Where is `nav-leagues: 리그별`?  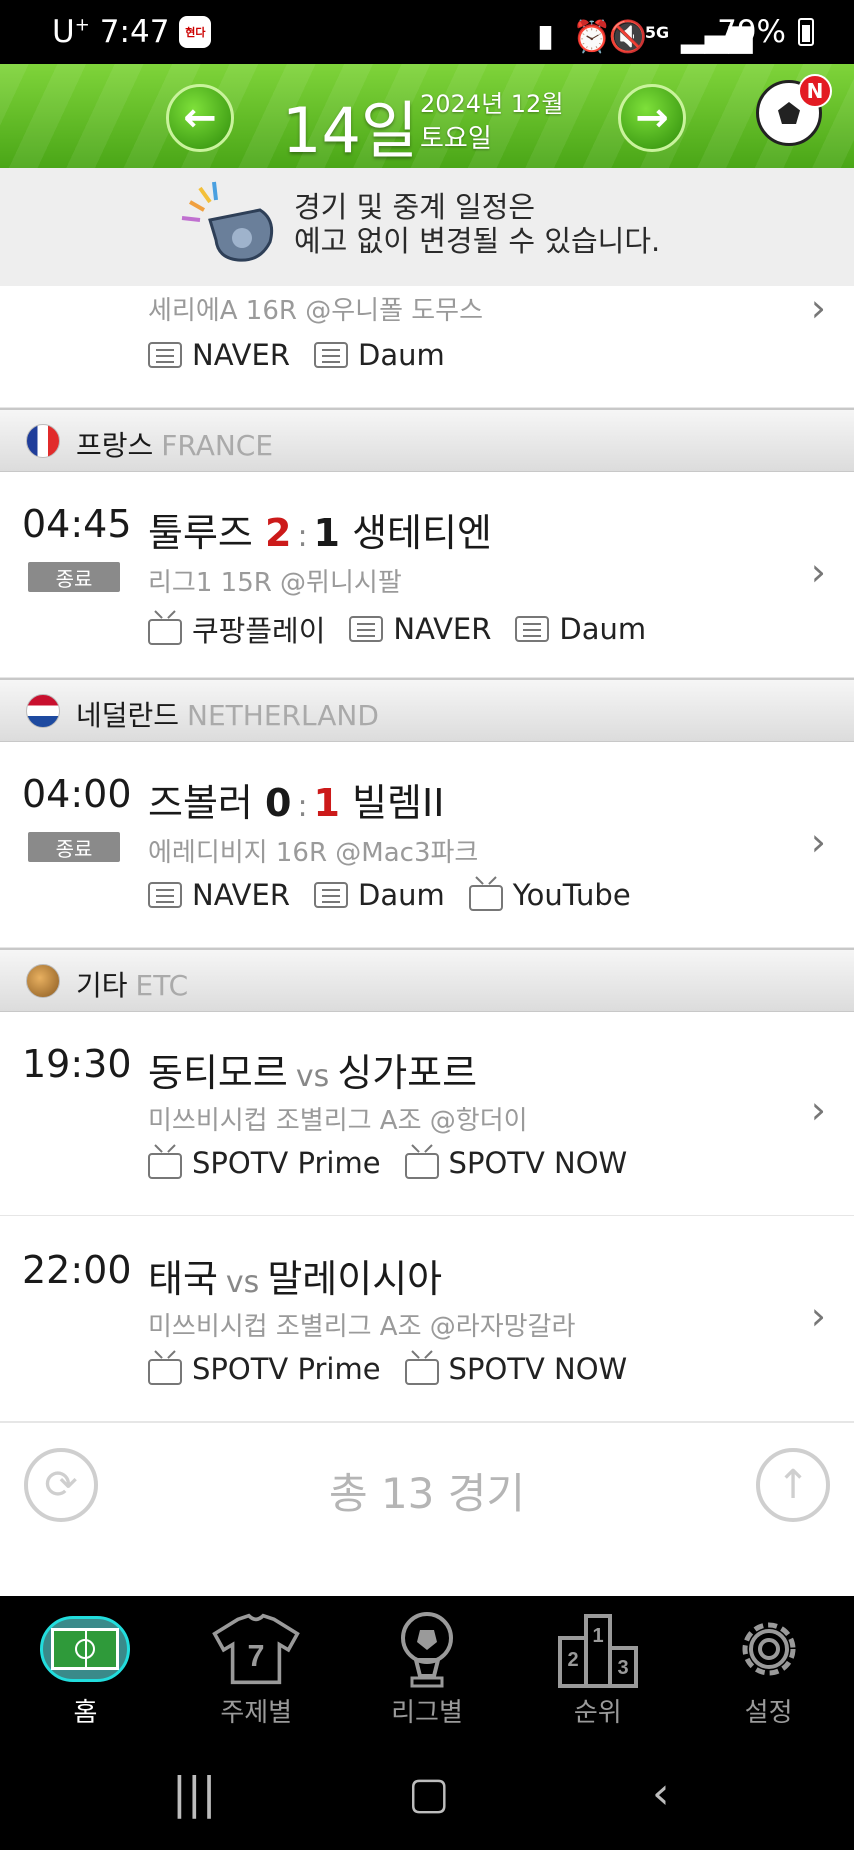 nav-leagues: 리그별 is located at coordinates (427, 1667).